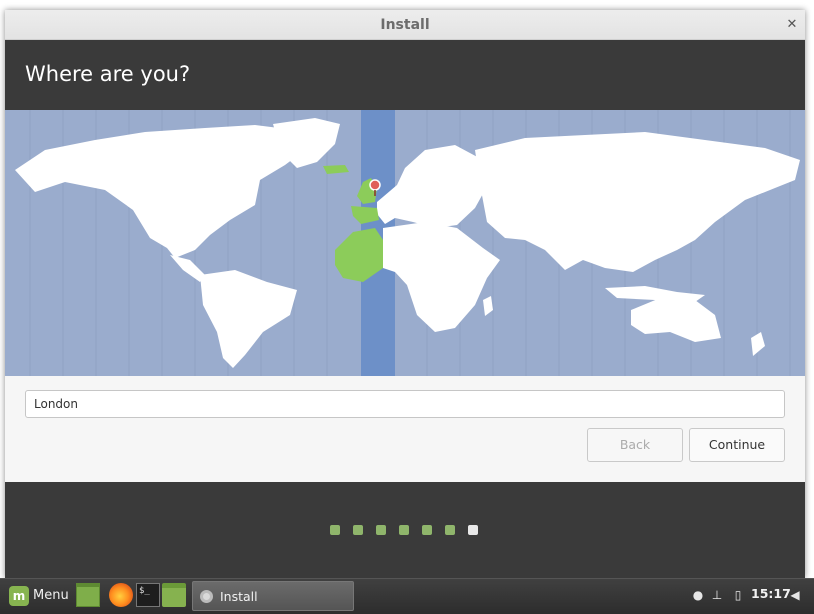  I want to click on menu-label: Menu, so click(51, 595).